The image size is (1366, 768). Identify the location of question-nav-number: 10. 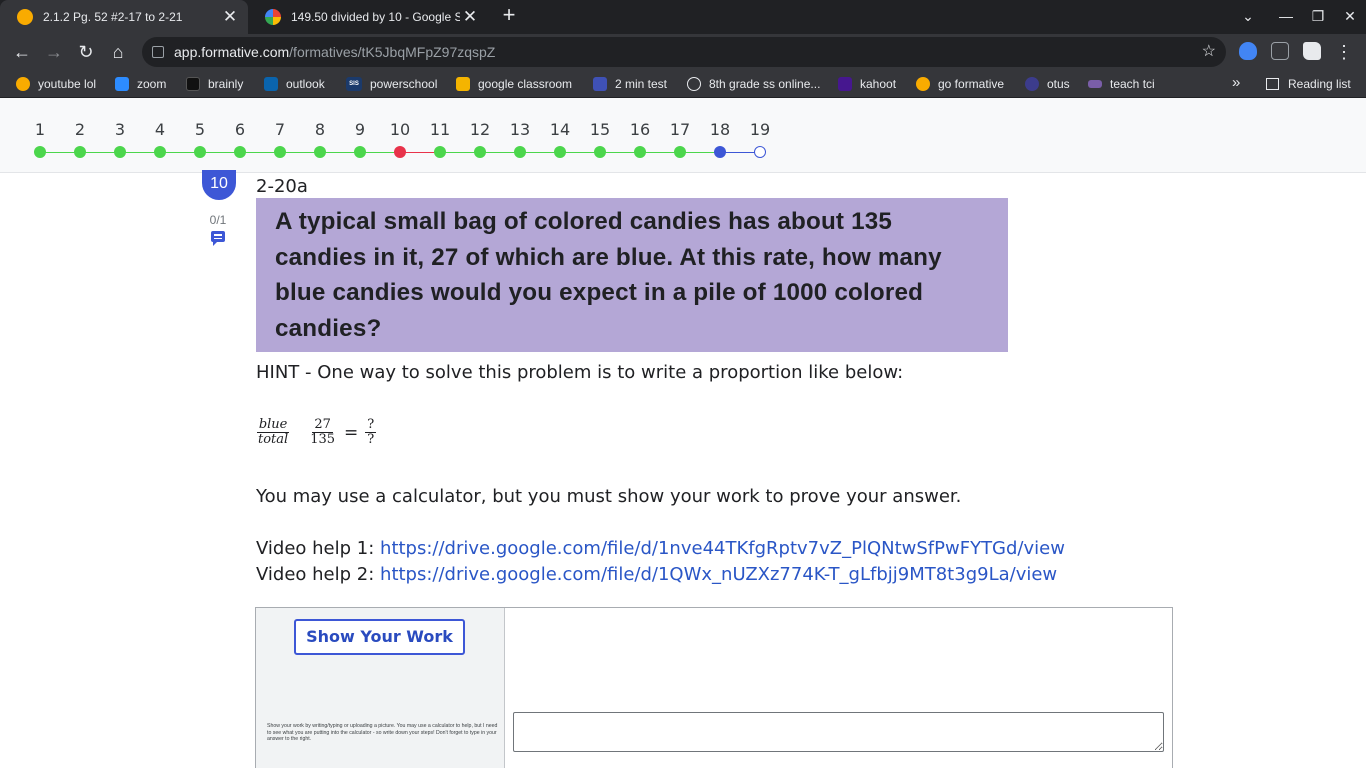
(400, 129).